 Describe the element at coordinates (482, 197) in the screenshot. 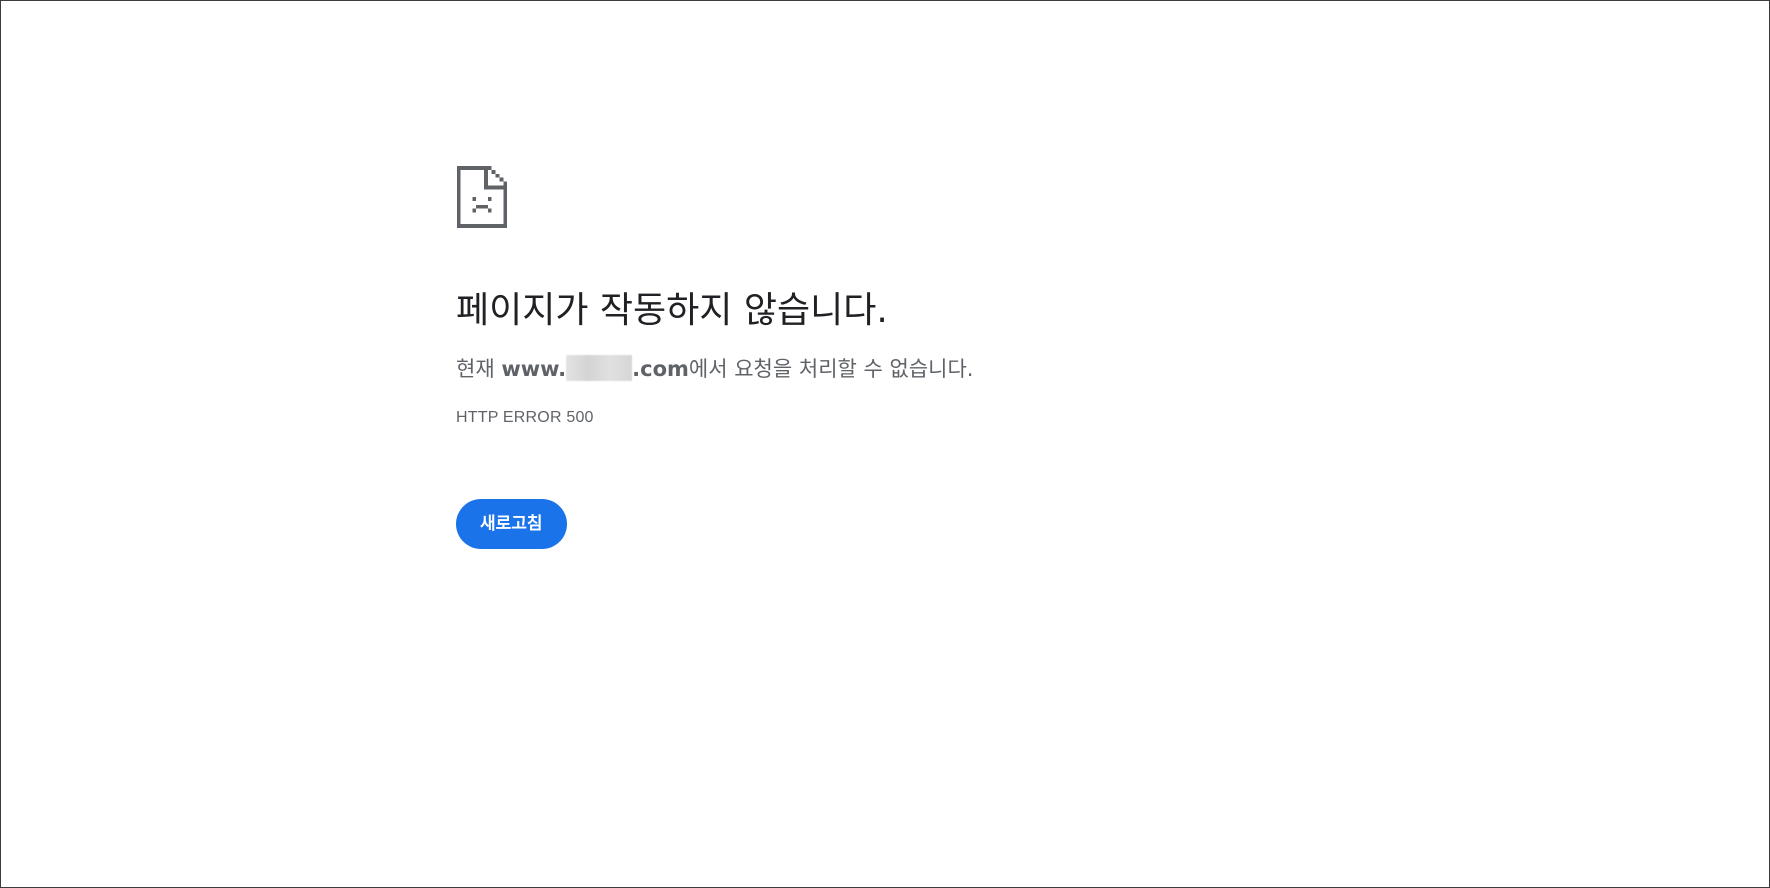

I see `sad-document-icon` at that location.